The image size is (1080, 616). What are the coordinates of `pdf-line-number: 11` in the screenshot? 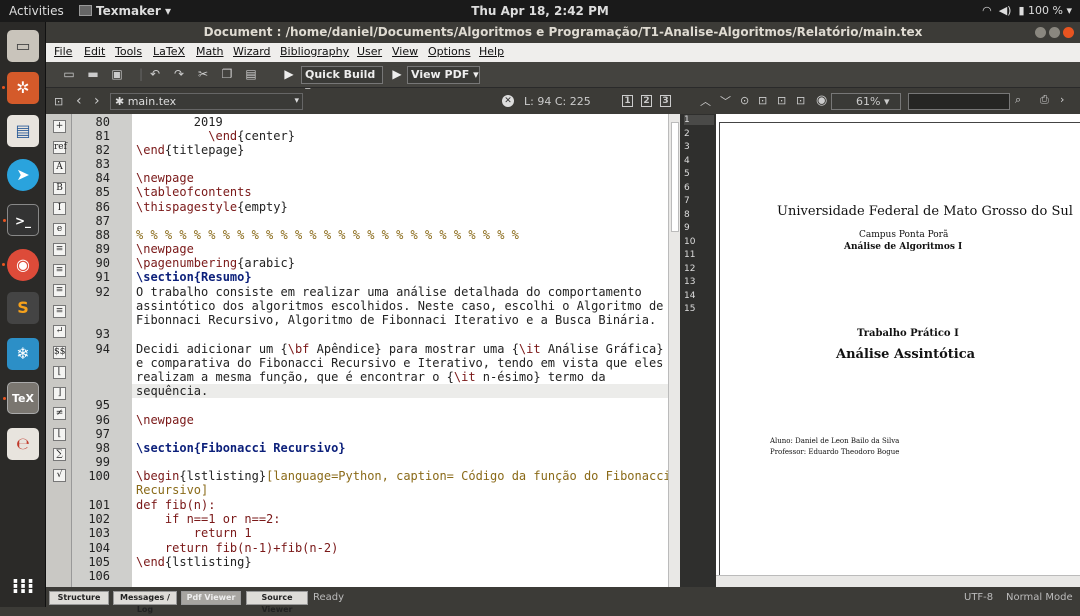 It's located at (689, 255).